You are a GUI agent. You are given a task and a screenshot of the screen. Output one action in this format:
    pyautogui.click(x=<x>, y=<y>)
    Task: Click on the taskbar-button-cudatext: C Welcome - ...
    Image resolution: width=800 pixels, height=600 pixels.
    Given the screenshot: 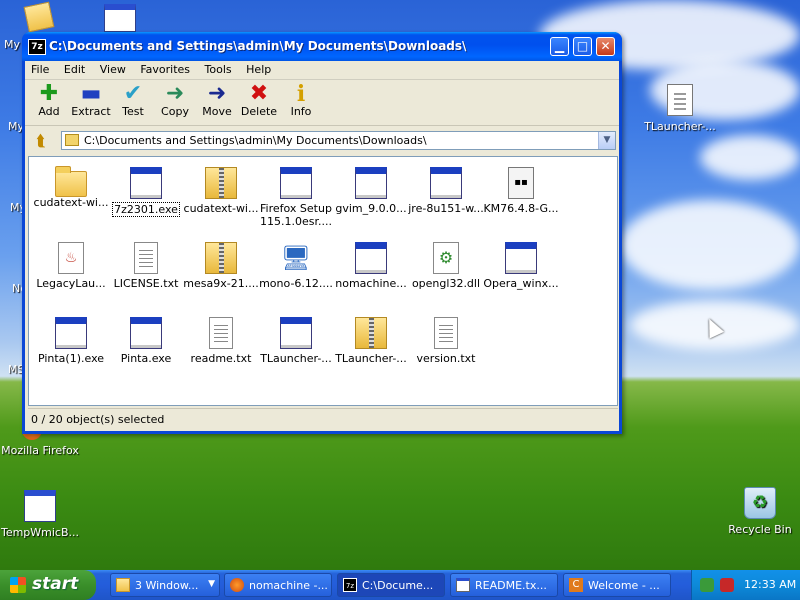 What is the action you would take?
    pyautogui.click(x=617, y=585)
    